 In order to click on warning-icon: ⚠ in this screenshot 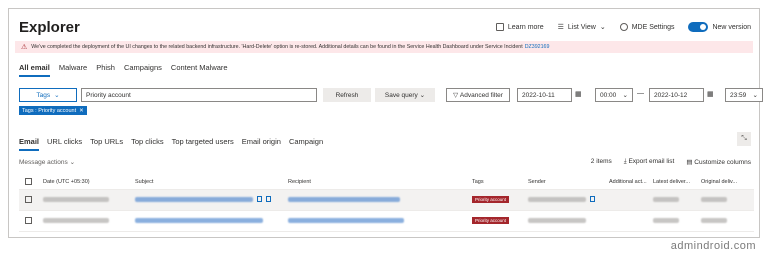, I will do `click(24, 47)`.